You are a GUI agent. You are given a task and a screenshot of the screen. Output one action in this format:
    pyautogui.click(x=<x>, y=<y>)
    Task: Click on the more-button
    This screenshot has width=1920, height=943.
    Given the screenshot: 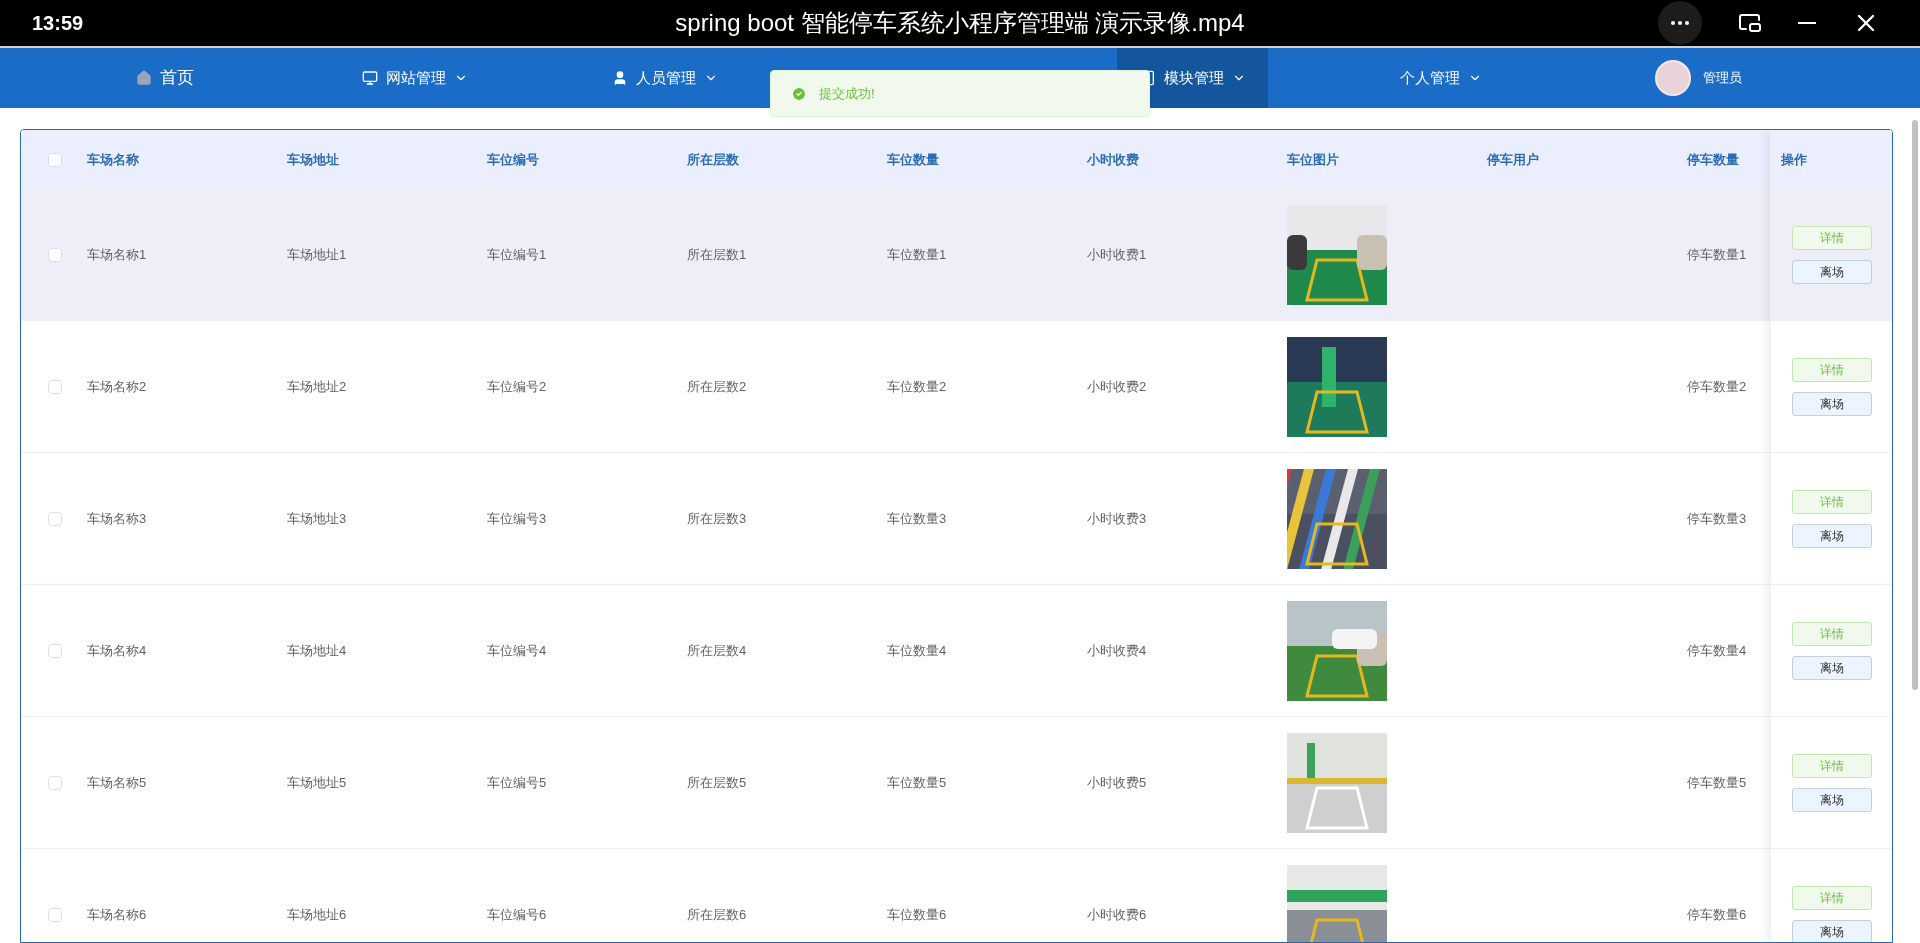 What is the action you would take?
    pyautogui.click(x=1680, y=23)
    